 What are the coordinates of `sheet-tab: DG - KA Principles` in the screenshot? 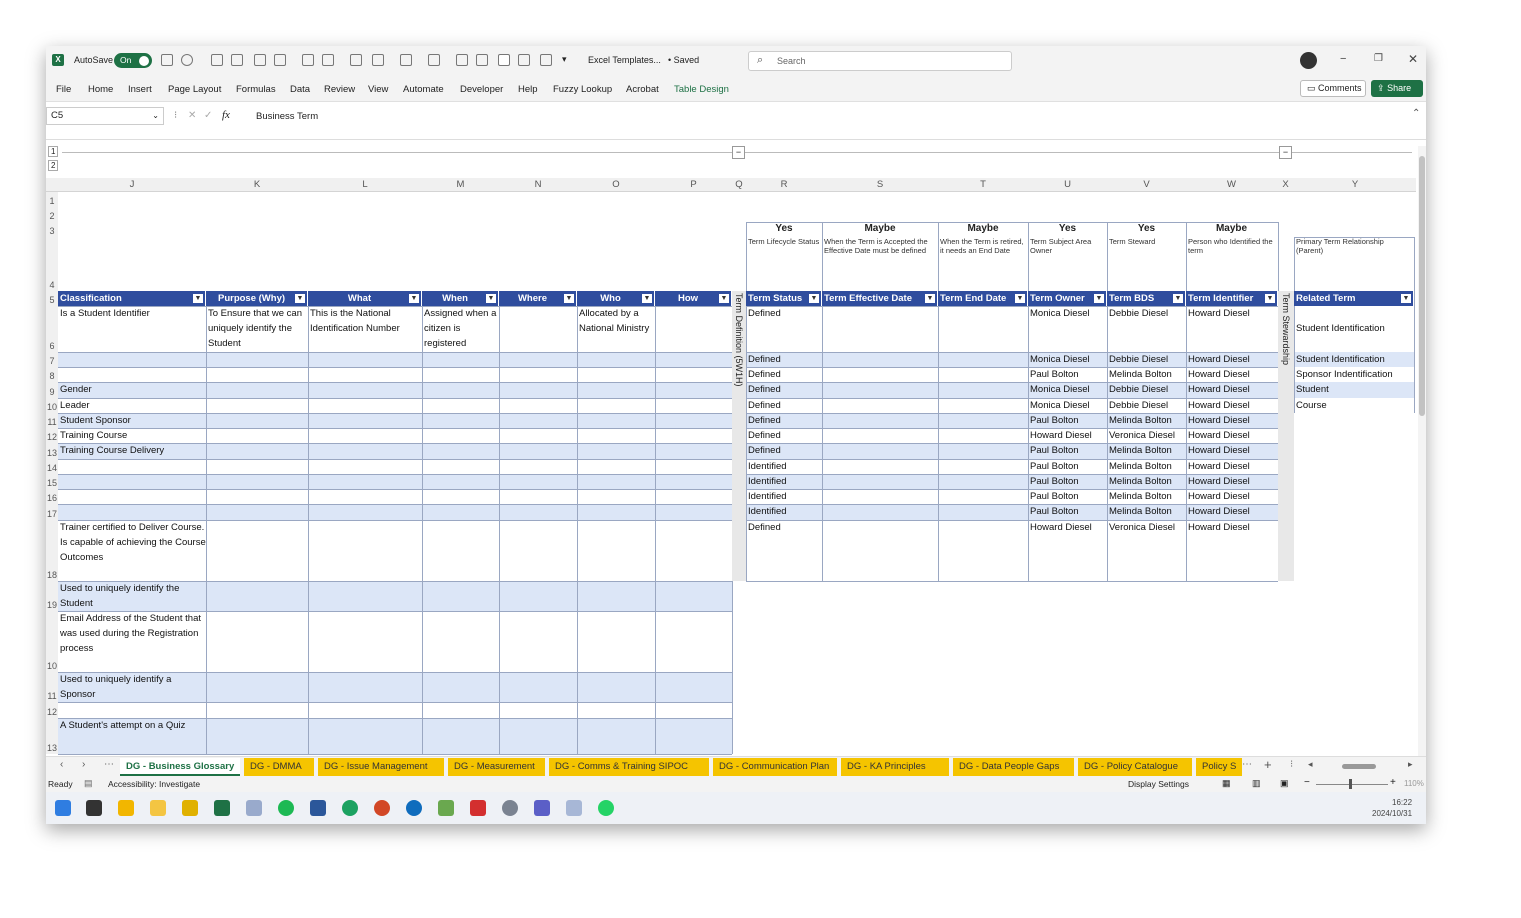 It's located at (895, 767).